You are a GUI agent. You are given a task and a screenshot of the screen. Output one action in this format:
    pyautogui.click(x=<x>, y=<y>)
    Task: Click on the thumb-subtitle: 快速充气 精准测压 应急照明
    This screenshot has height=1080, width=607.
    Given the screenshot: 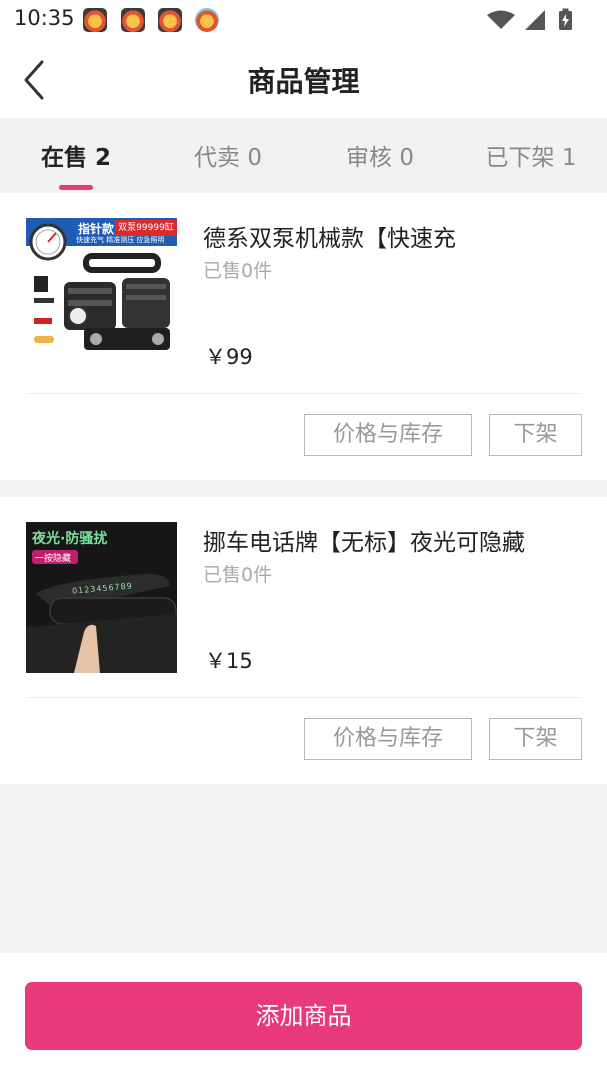 What is the action you would take?
    pyautogui.click(x=120, y=240)
    